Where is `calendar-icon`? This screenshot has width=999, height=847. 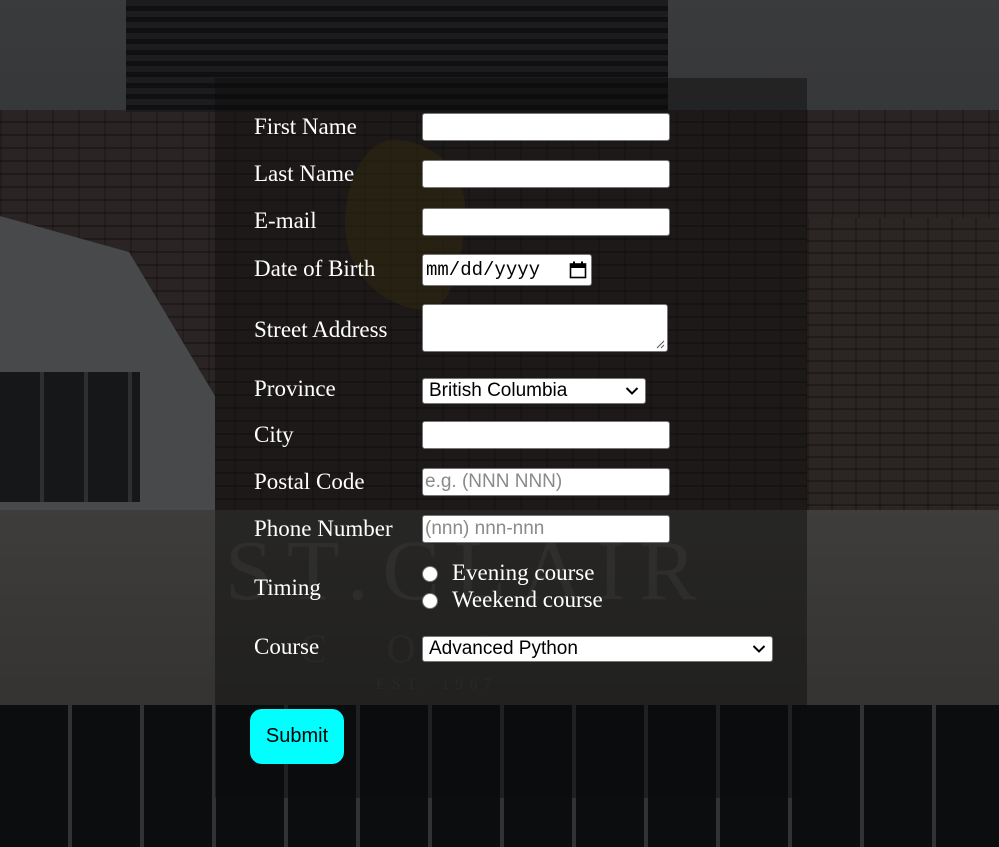 calendar-icon is located at coordinates (578, 270).